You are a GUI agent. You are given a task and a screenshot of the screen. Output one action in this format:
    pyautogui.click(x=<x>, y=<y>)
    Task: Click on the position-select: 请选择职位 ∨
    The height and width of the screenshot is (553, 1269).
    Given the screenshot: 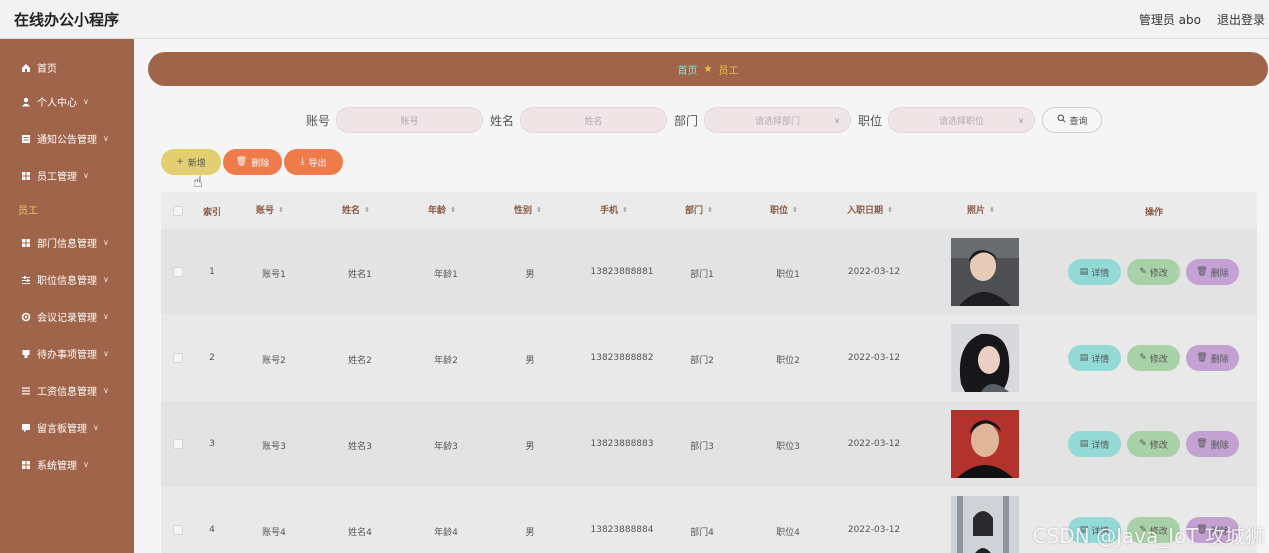 What is the action you would take?
    pyautogui.click(x=962, y=120)
    